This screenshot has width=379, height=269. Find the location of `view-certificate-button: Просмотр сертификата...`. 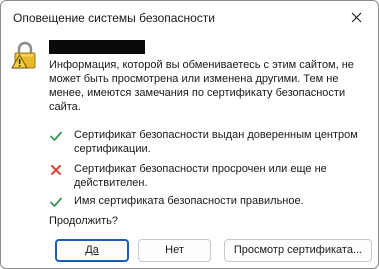

view-certificate-button: Просмотр сертификата... is located at coordinates (298, 250).